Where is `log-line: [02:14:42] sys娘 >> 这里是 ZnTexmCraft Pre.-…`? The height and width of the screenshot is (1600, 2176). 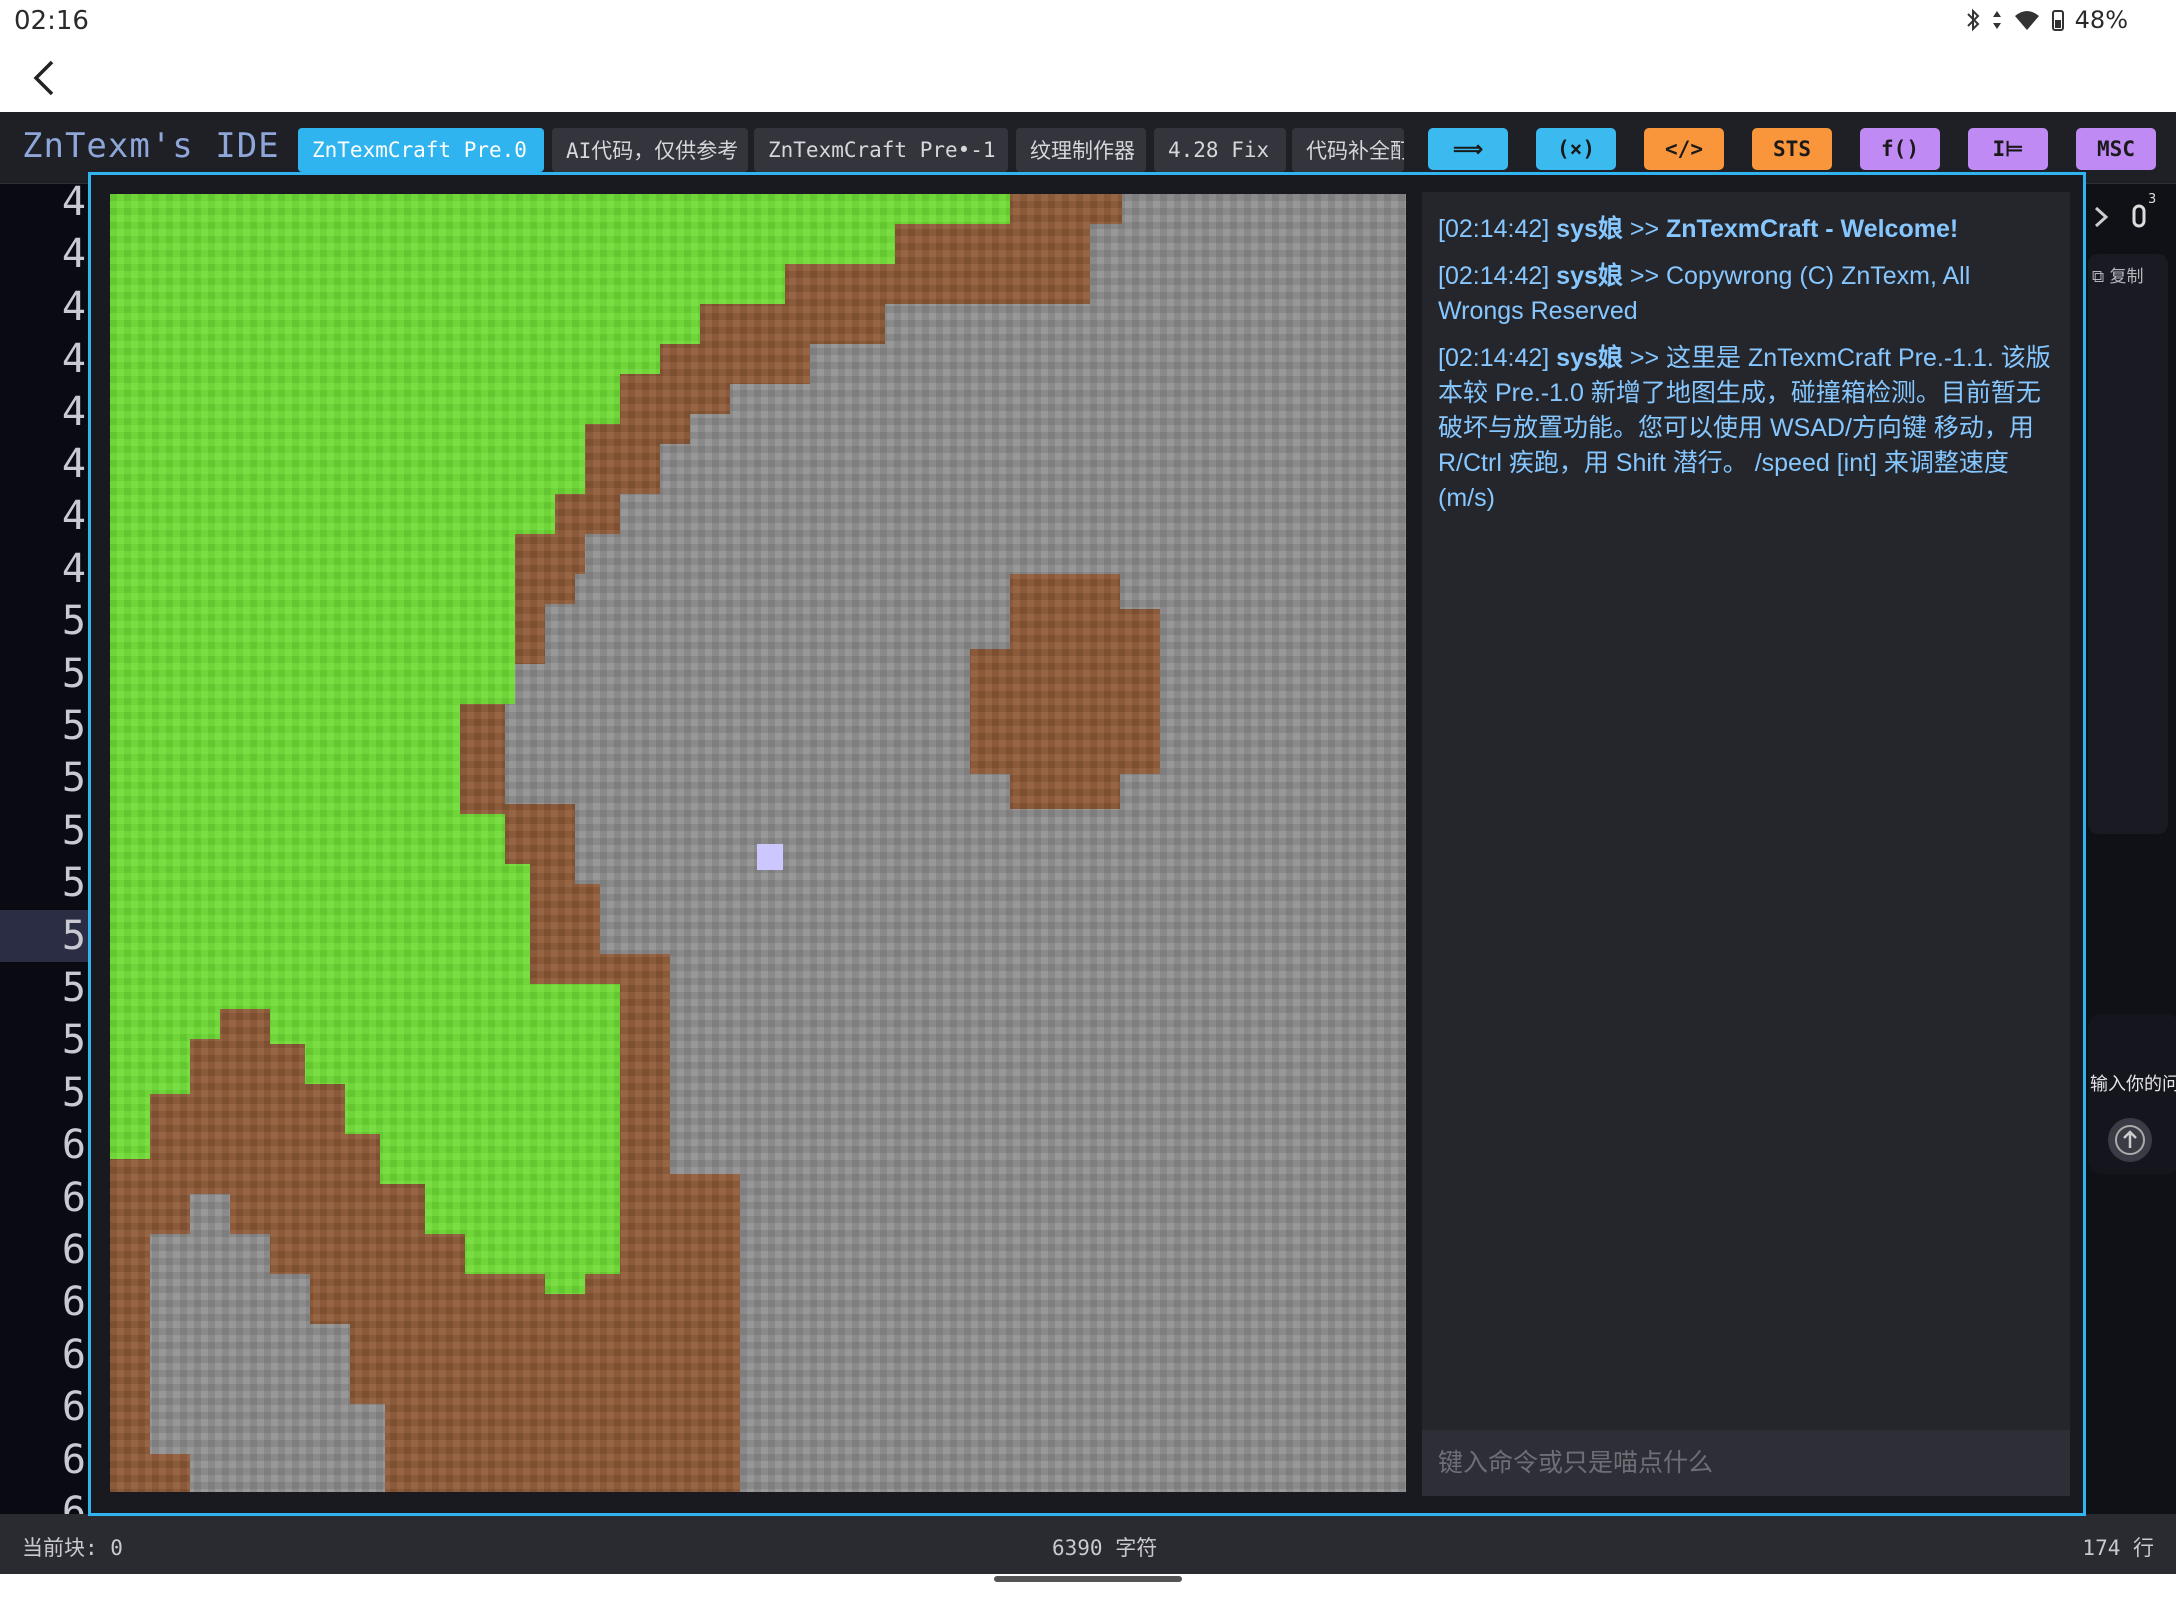 log-line: [02:14:42] sys娘 >> 这里是 ZnTexmCraft Pre.-… is located at coordinates (1748, 428).